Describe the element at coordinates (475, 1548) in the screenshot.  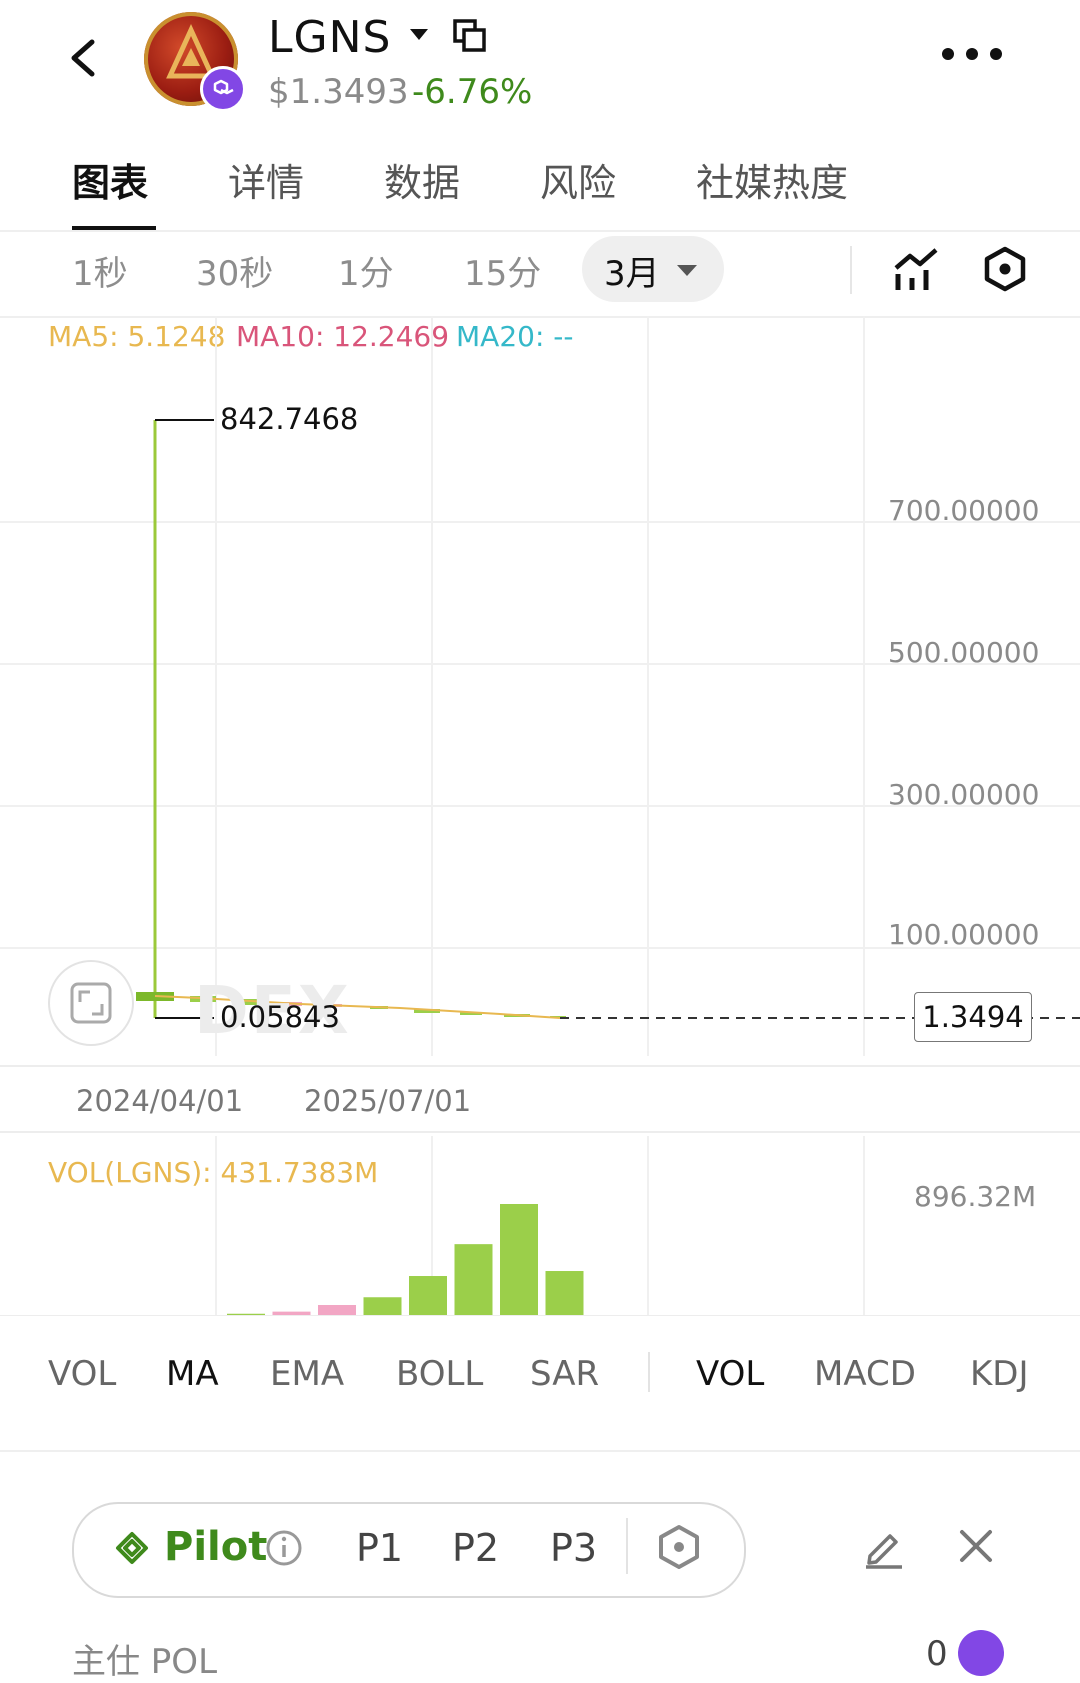
I see `preset-p2: P2` at that location.